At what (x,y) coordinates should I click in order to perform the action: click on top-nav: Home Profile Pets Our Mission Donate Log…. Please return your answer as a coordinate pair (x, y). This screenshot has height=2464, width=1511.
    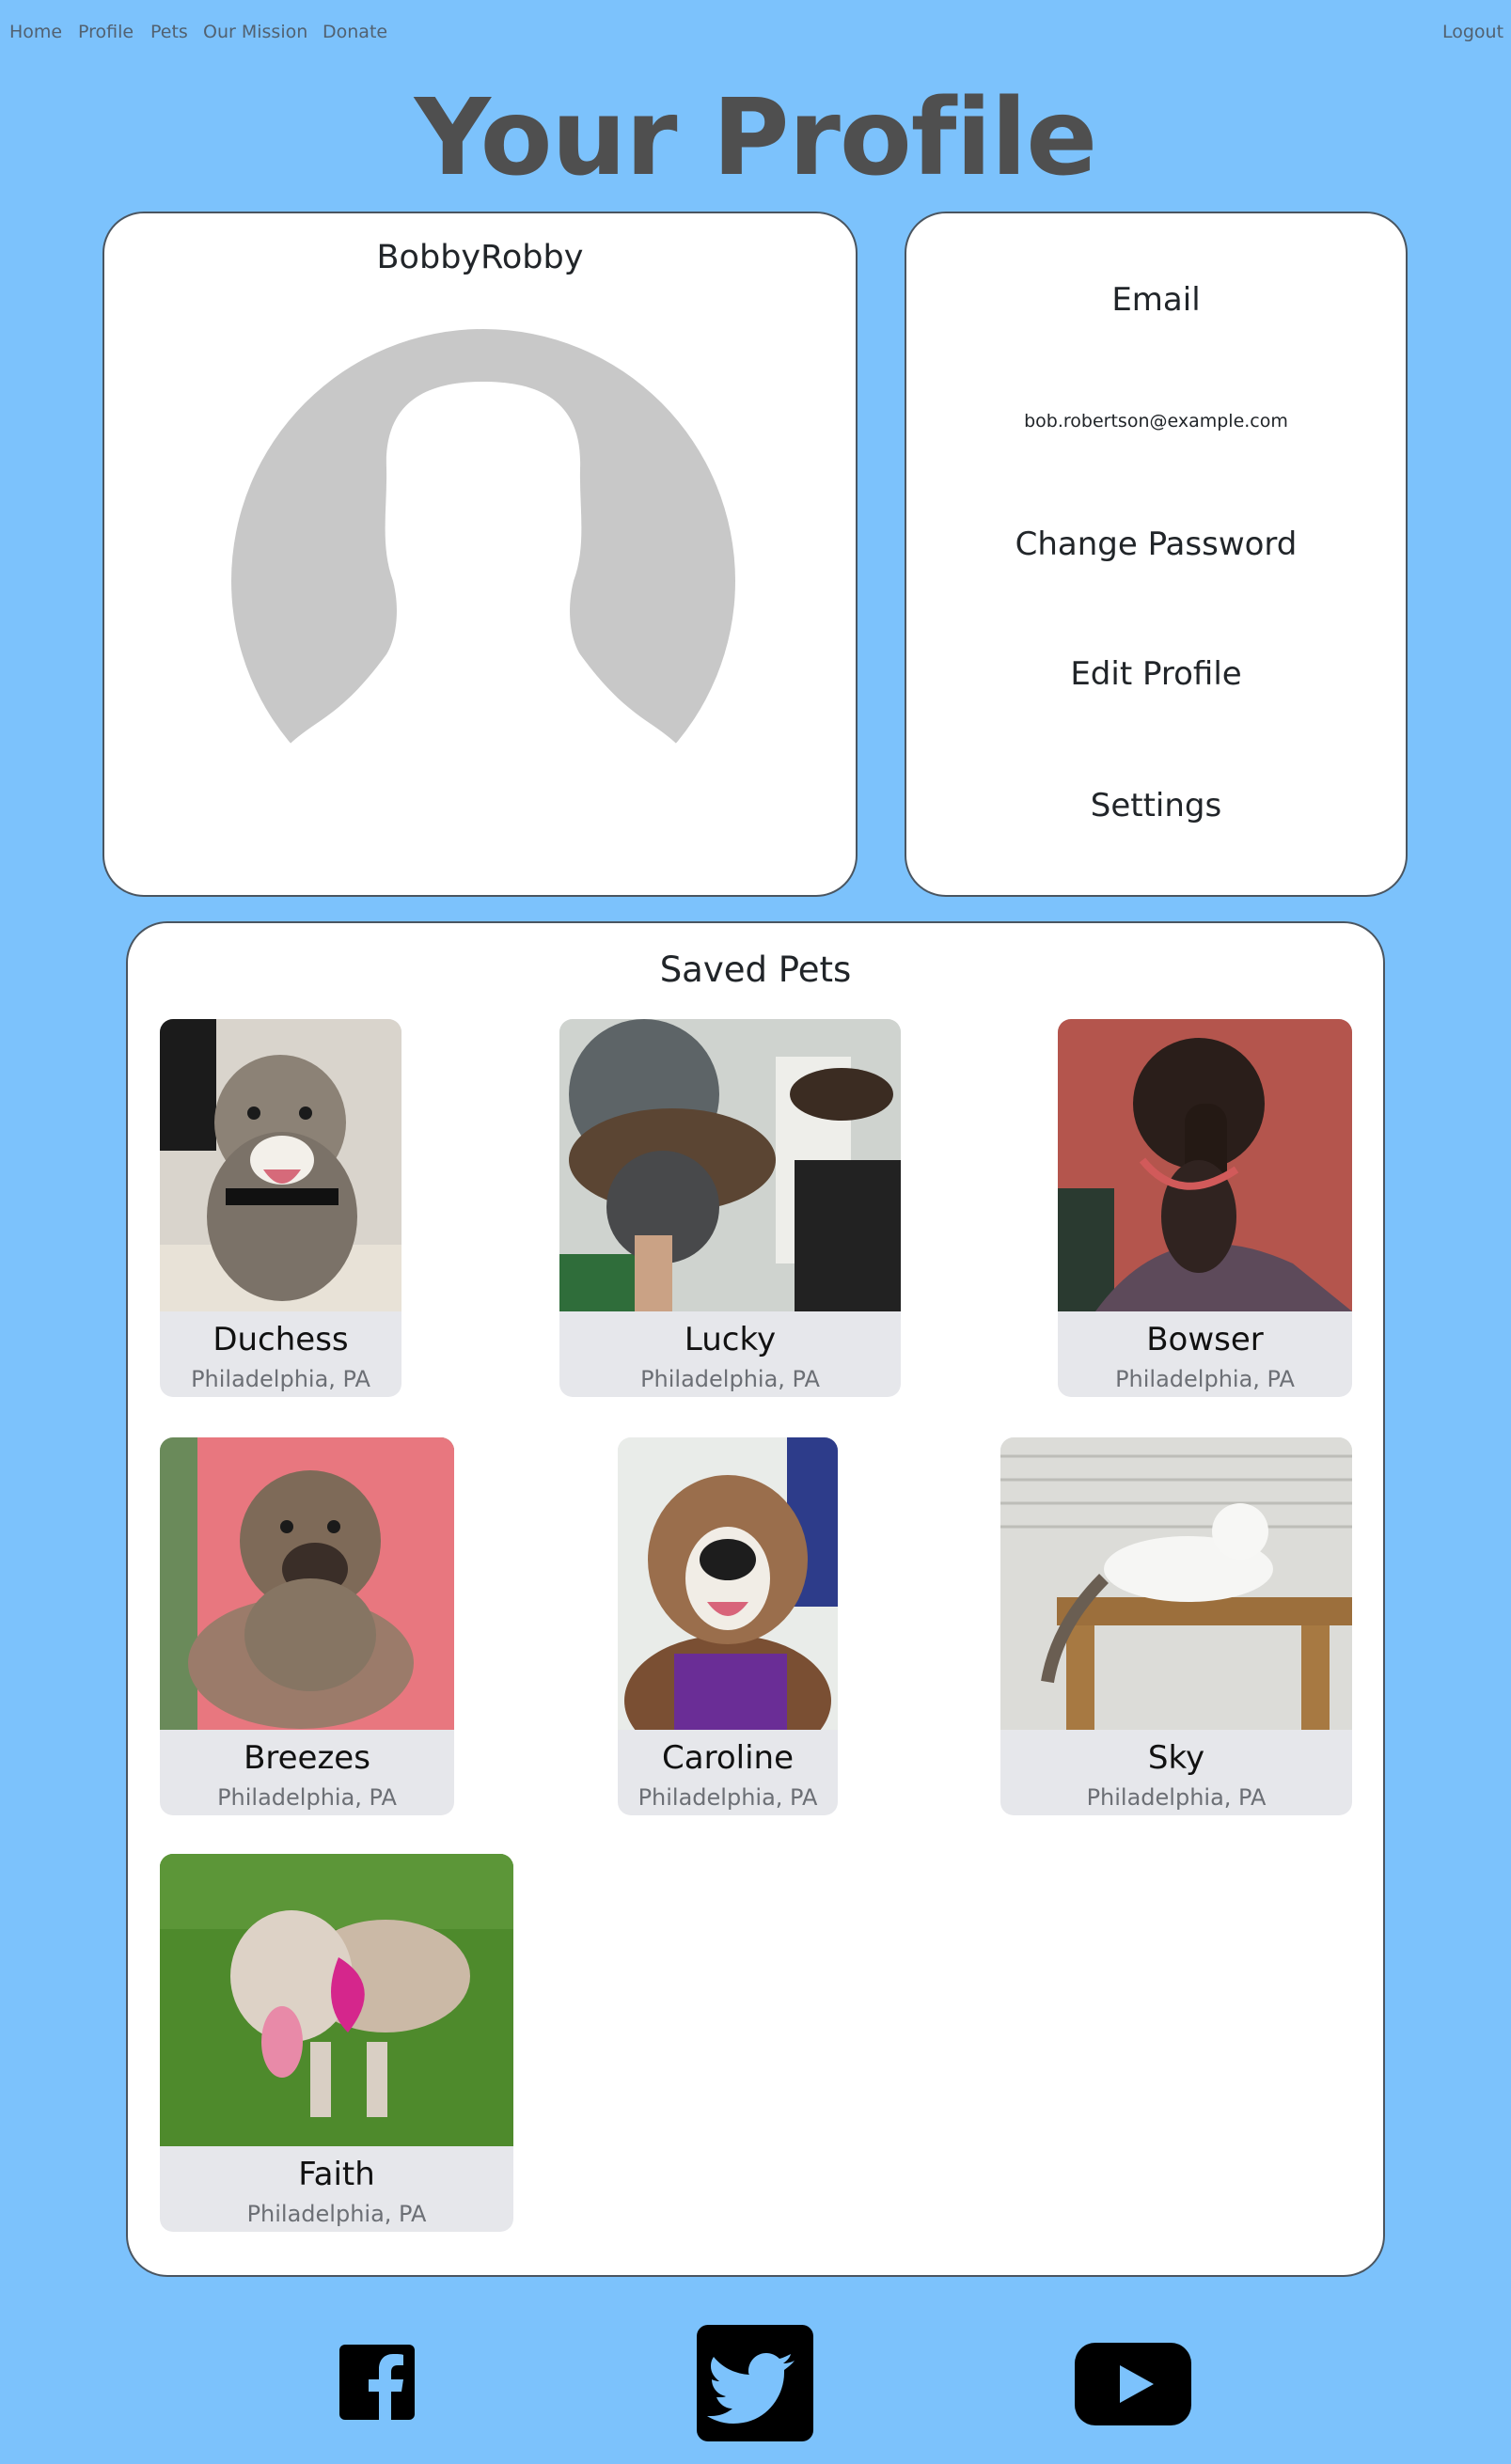
    Looking at the image, I should click on (756, 34).